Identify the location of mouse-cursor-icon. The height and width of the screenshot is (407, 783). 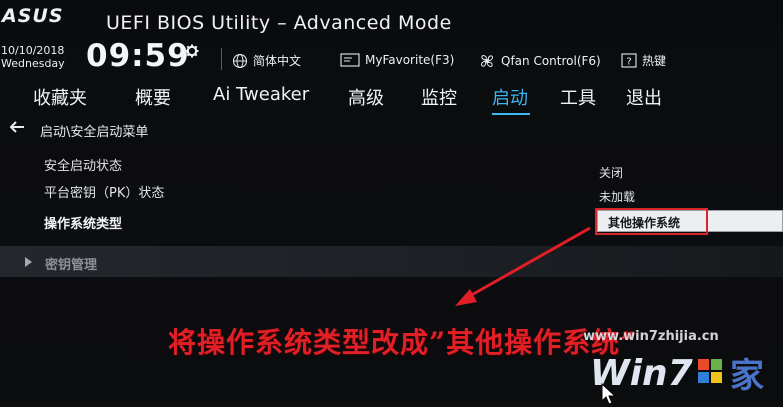
(609, 394).